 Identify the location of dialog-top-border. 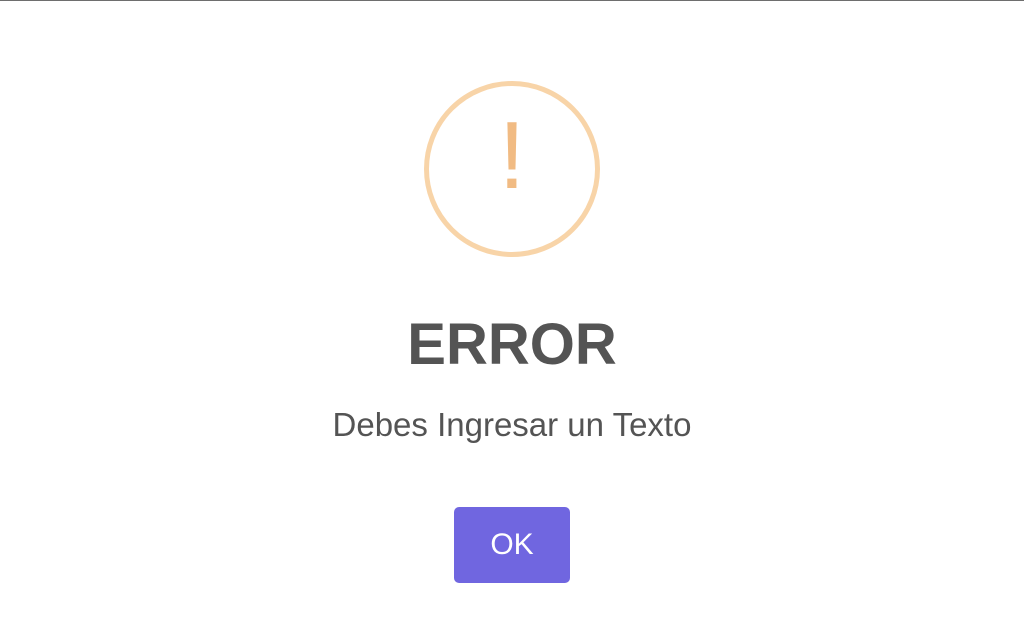
(512, 0).